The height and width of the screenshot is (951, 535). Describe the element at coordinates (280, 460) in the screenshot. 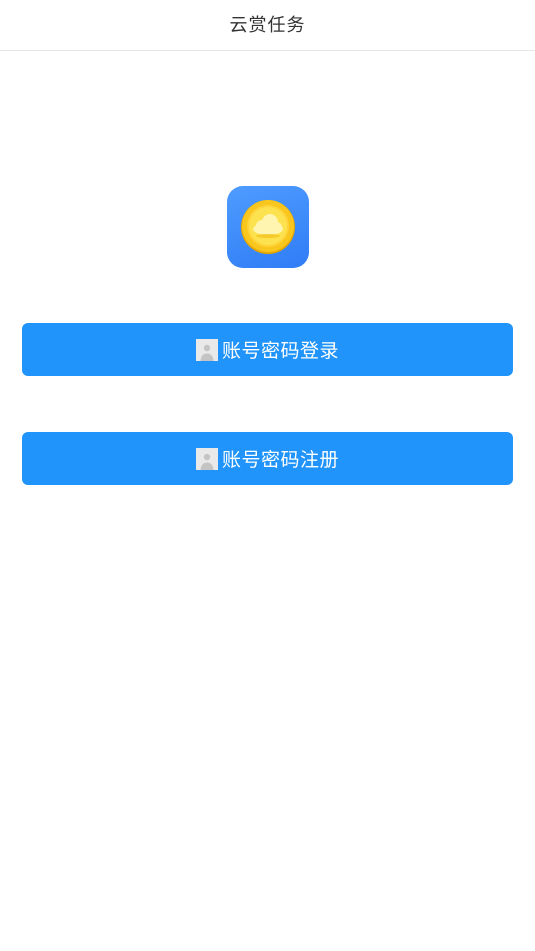

I see `register-button-label: 账号密码注册` at that location.